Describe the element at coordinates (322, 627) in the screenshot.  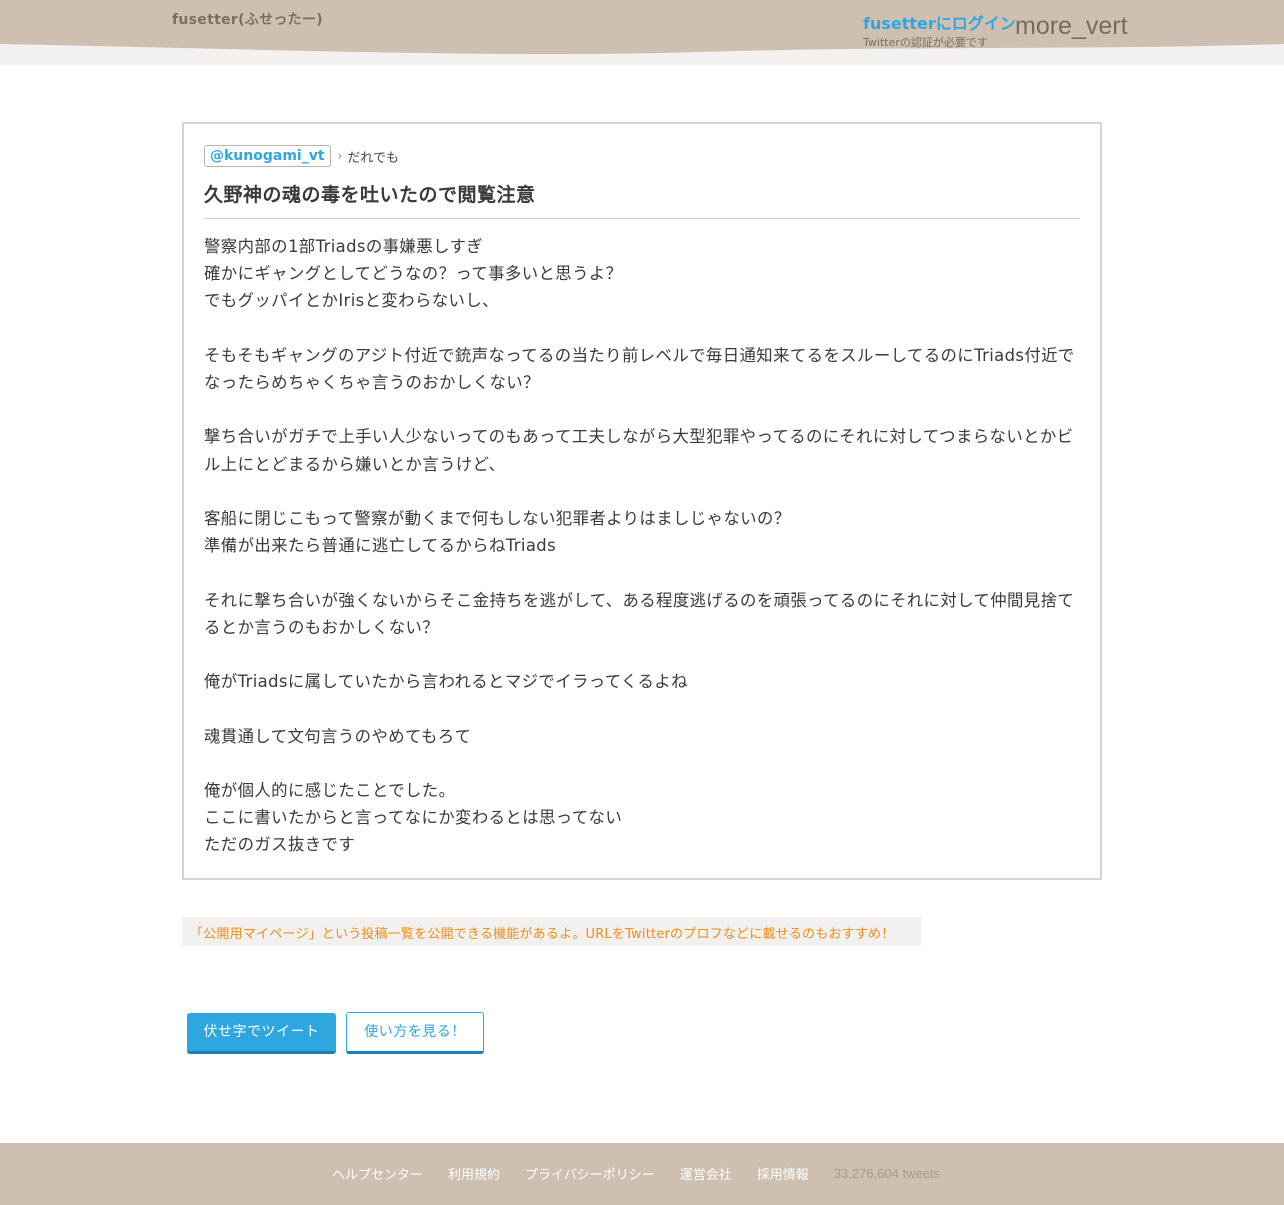
I see `body-line: るとか言うのもおかしくない？` at that location.